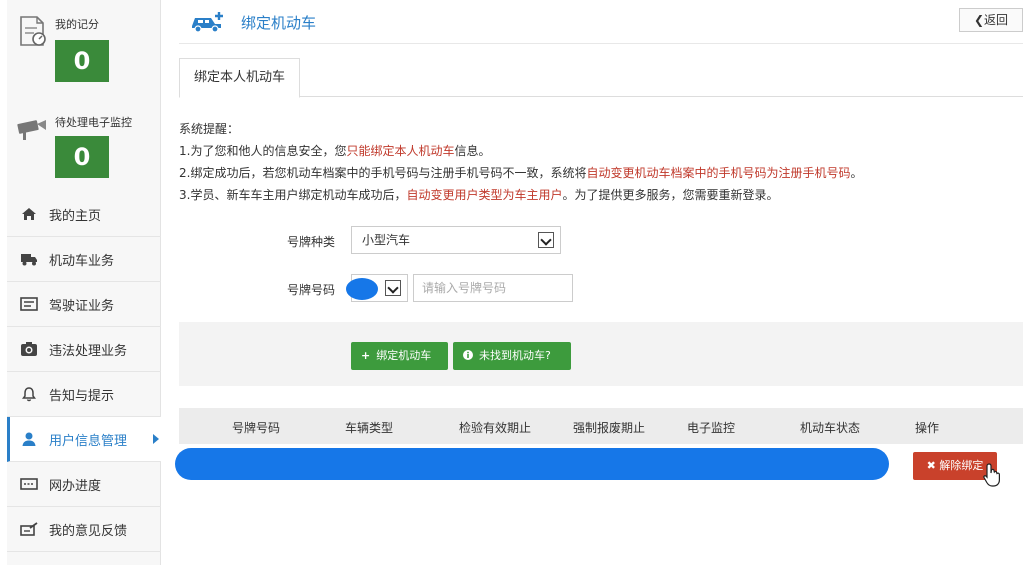 This screenshot has width=1034, height=565. What do you see at coordinates (493, 288) in the screenshot?
I see `plate-number-input` at bounding box center [493, 288].